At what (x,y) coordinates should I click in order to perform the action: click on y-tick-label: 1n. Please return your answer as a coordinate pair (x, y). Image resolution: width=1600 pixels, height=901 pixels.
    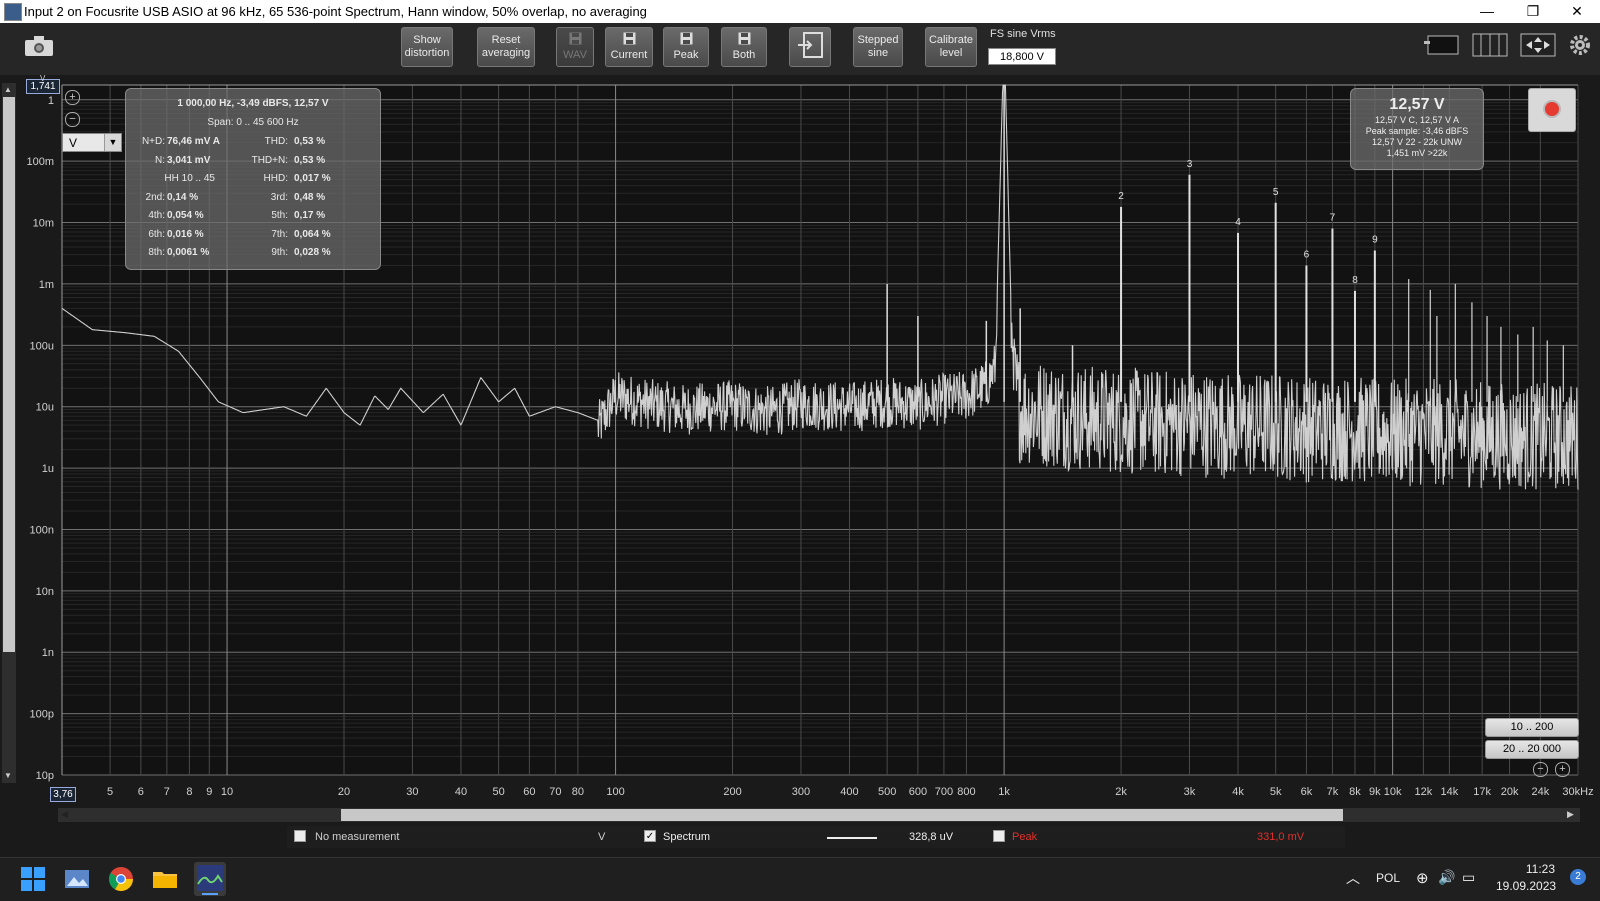
    Looking at the image, I should click on (48, 653).